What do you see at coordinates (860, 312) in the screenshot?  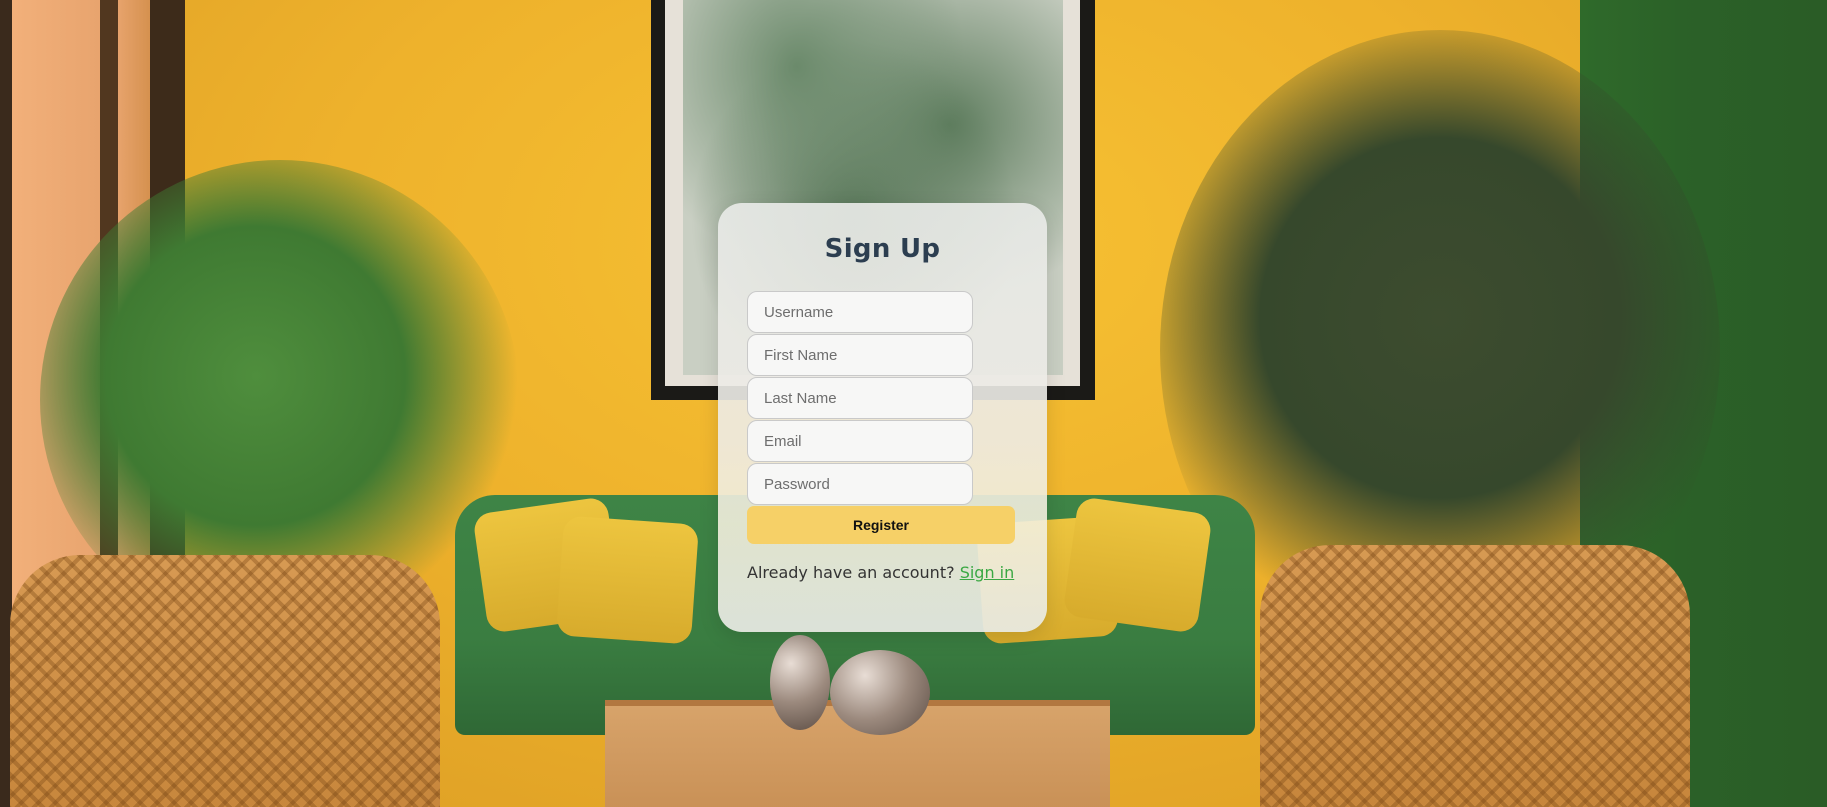 I see `username-input` at bounding box center [860, 312].